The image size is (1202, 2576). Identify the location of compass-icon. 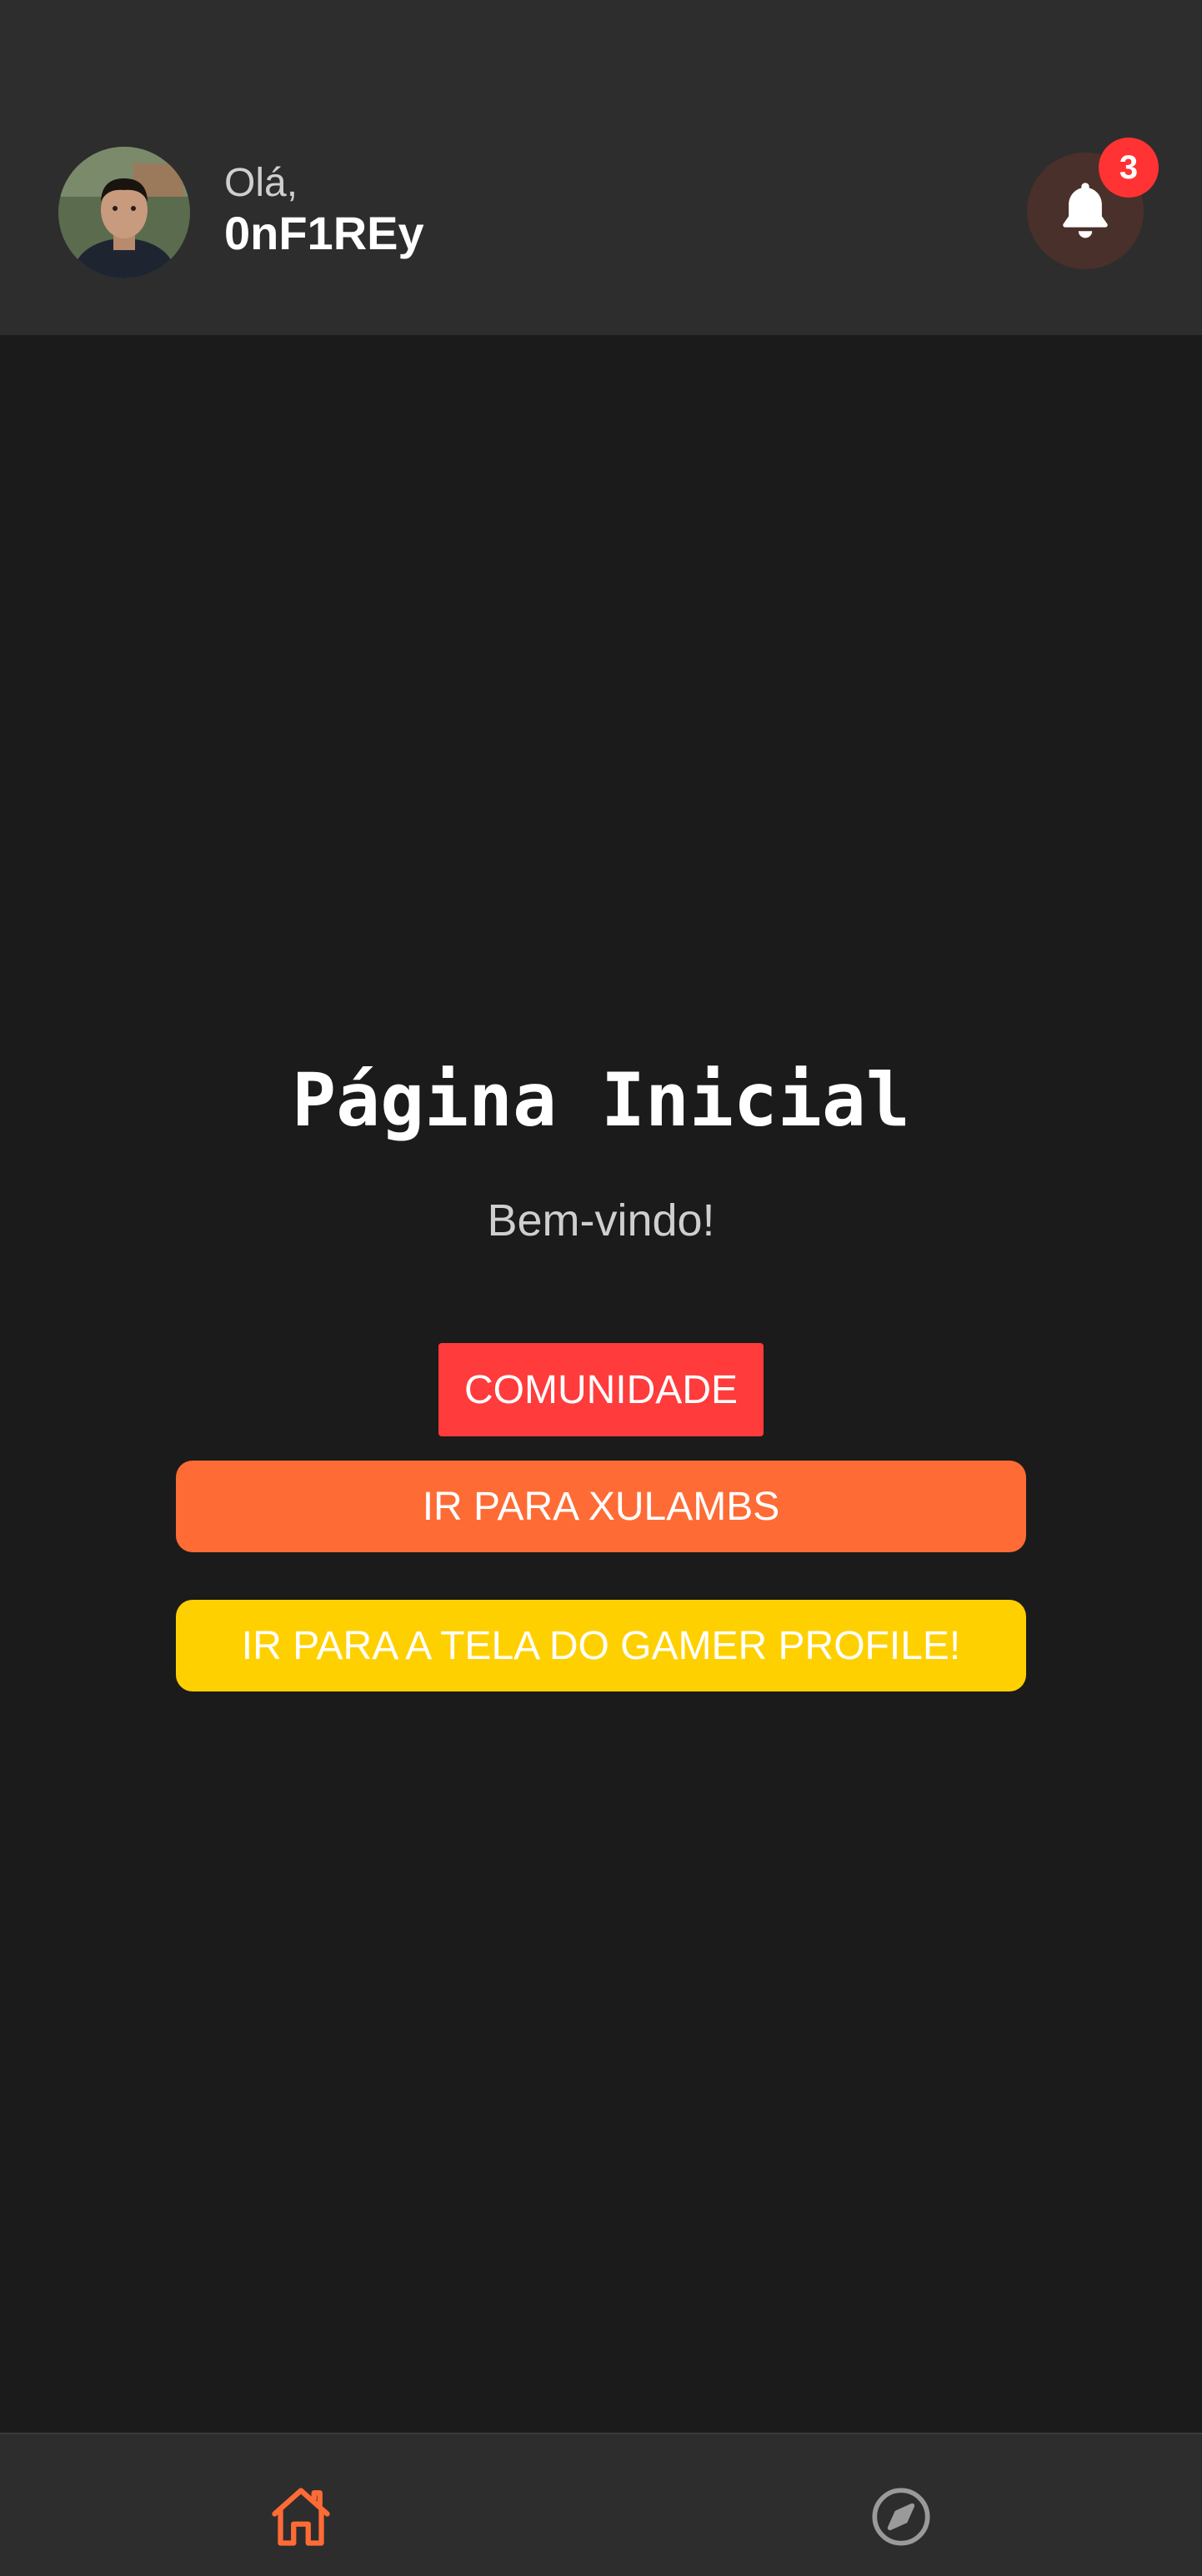
(901, 2517).